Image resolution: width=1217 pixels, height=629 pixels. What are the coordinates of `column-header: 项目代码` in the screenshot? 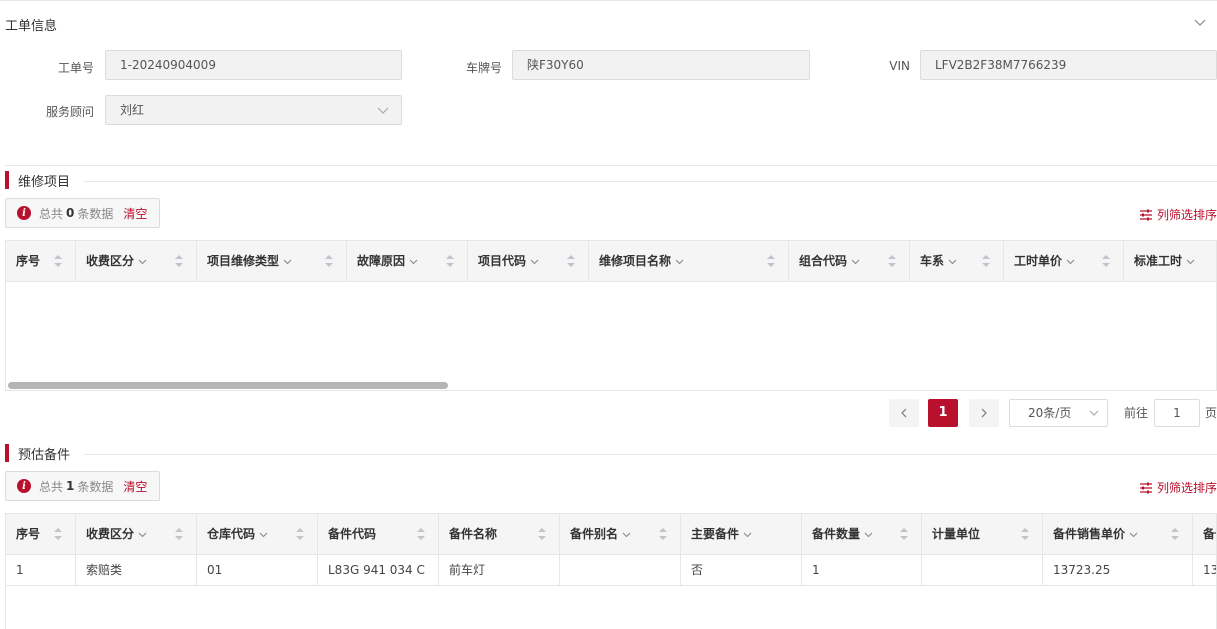 It's located at (528, 261).